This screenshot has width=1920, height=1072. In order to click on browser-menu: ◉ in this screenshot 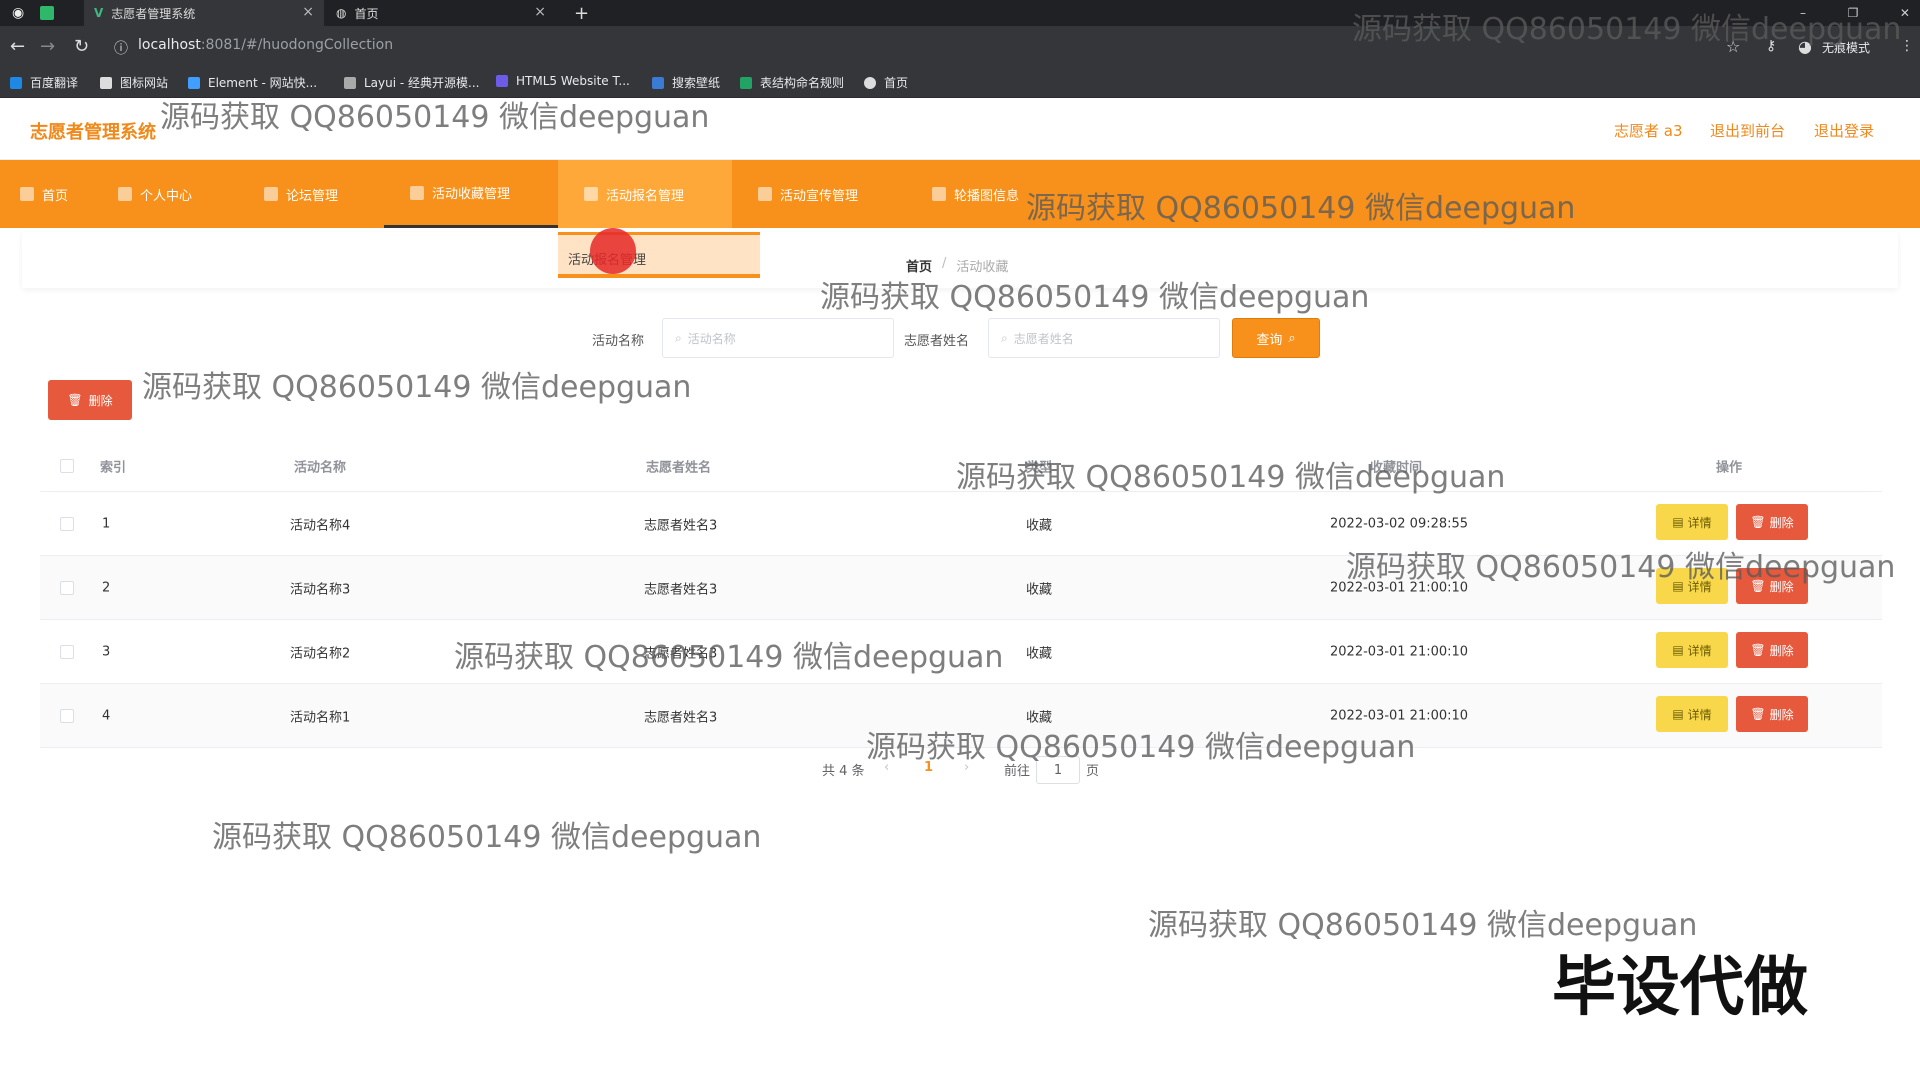, I will do `click(42, 13)`.